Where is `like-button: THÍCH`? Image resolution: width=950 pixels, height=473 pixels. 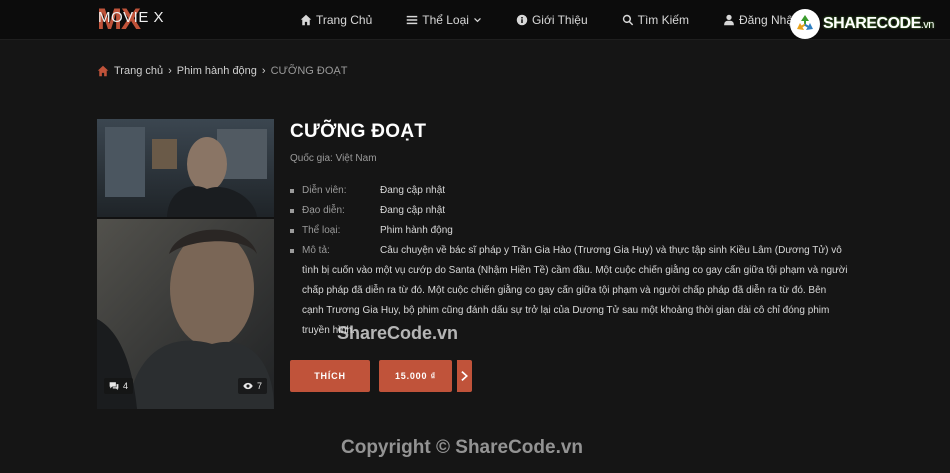 like-button: THÍCH is located at coordinates (330, 376).